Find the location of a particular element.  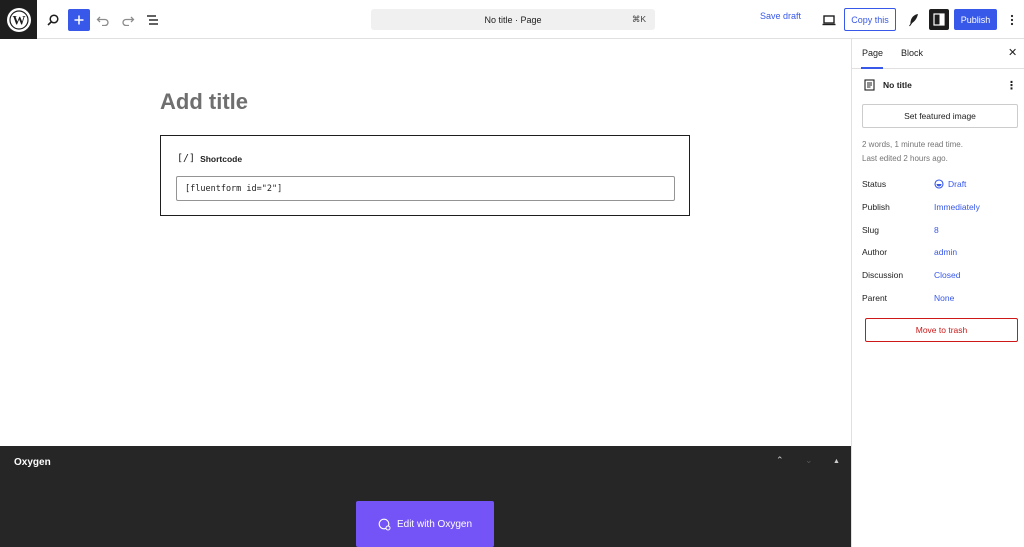

more-options-icon: ⋮ is located at coordinates (1011, 85).